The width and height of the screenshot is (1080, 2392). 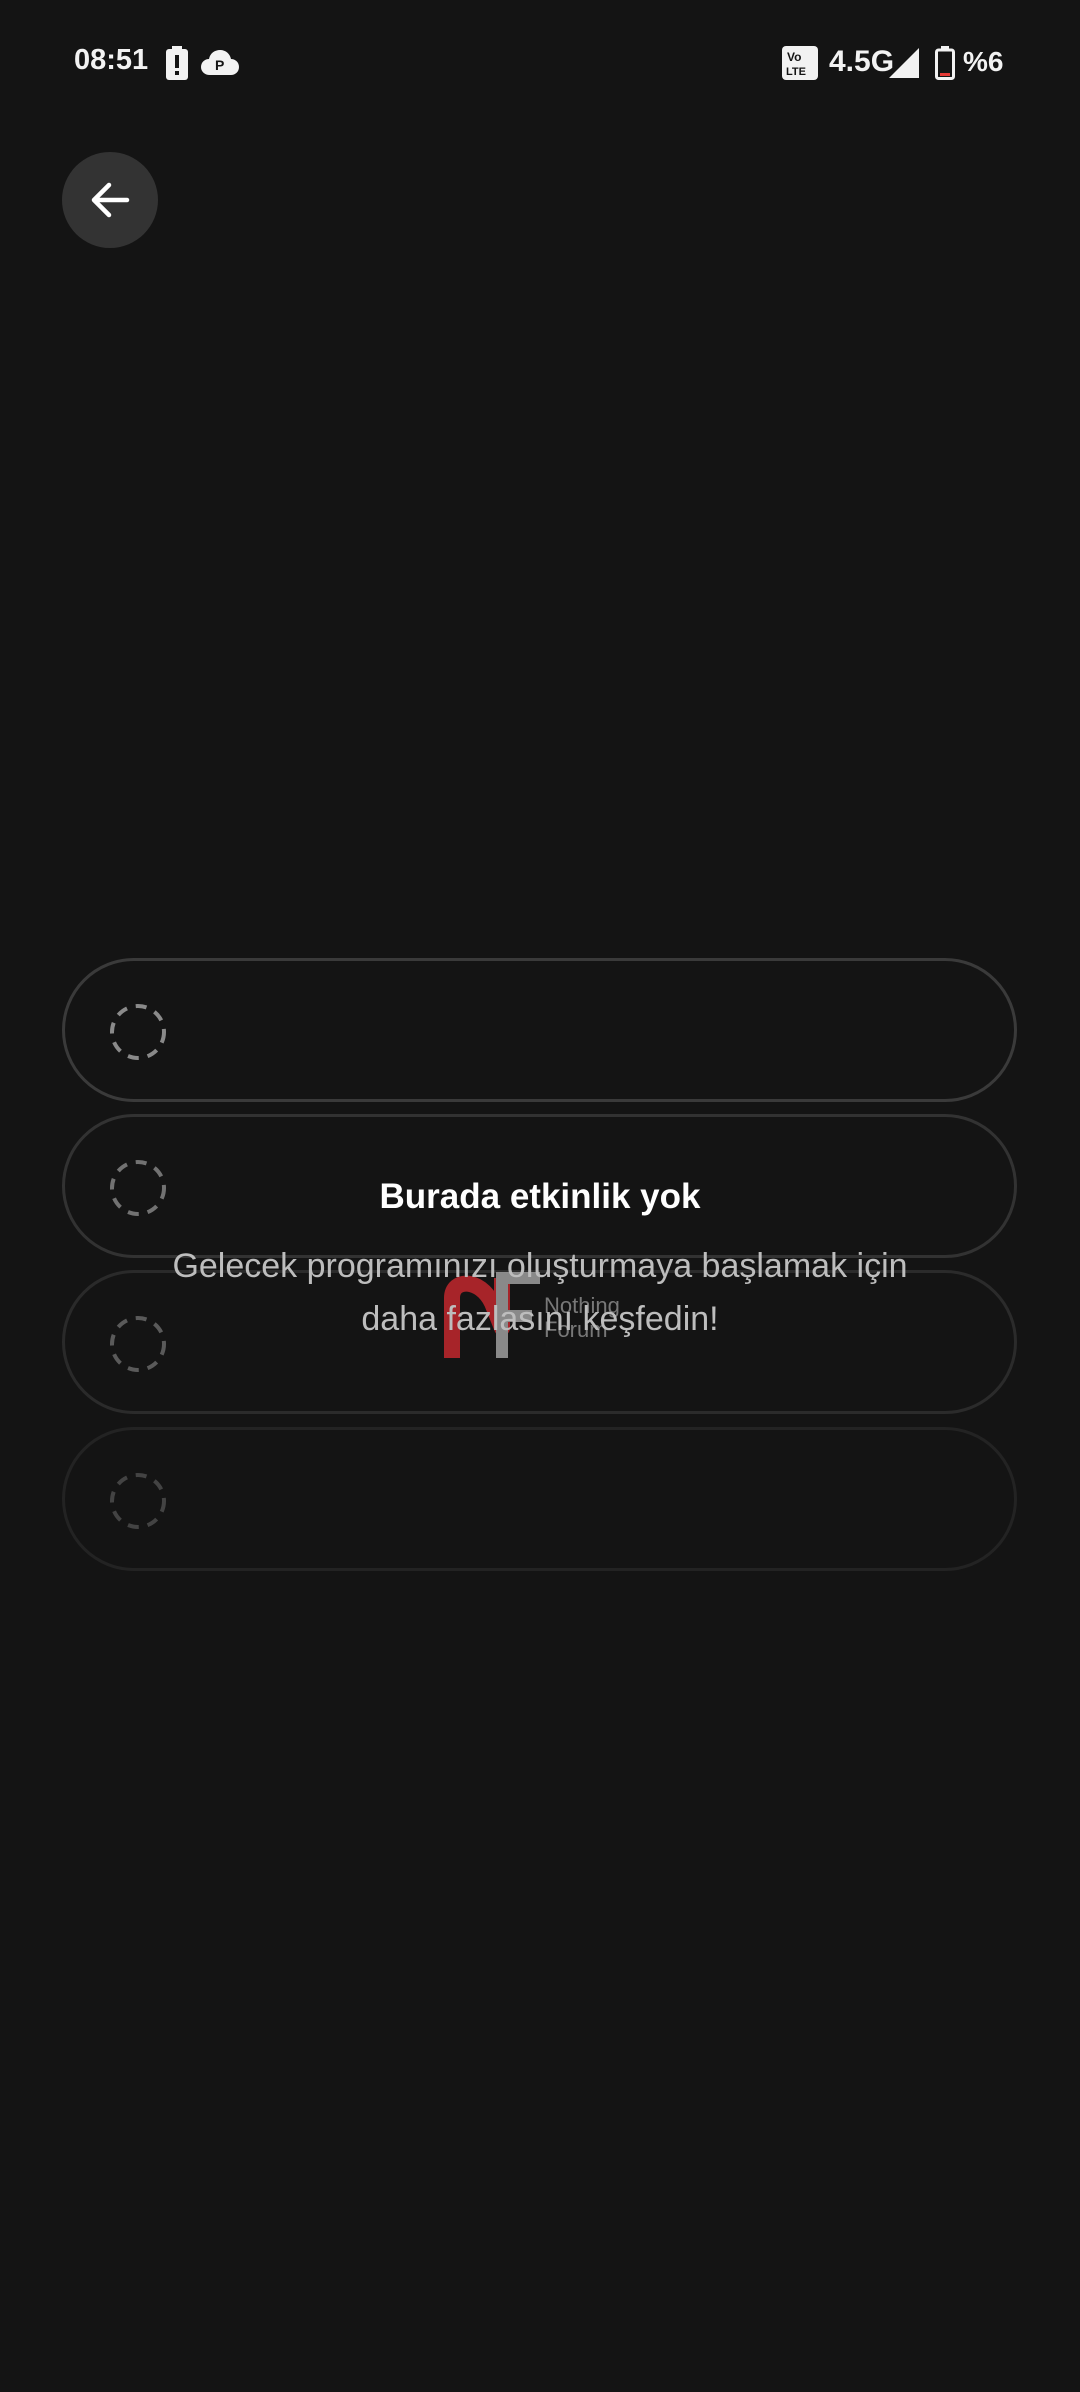 What do you see at coordinates (796, 72) in the screenshot?
I see `svg-text: LTE` at bounding box center [796, 72].